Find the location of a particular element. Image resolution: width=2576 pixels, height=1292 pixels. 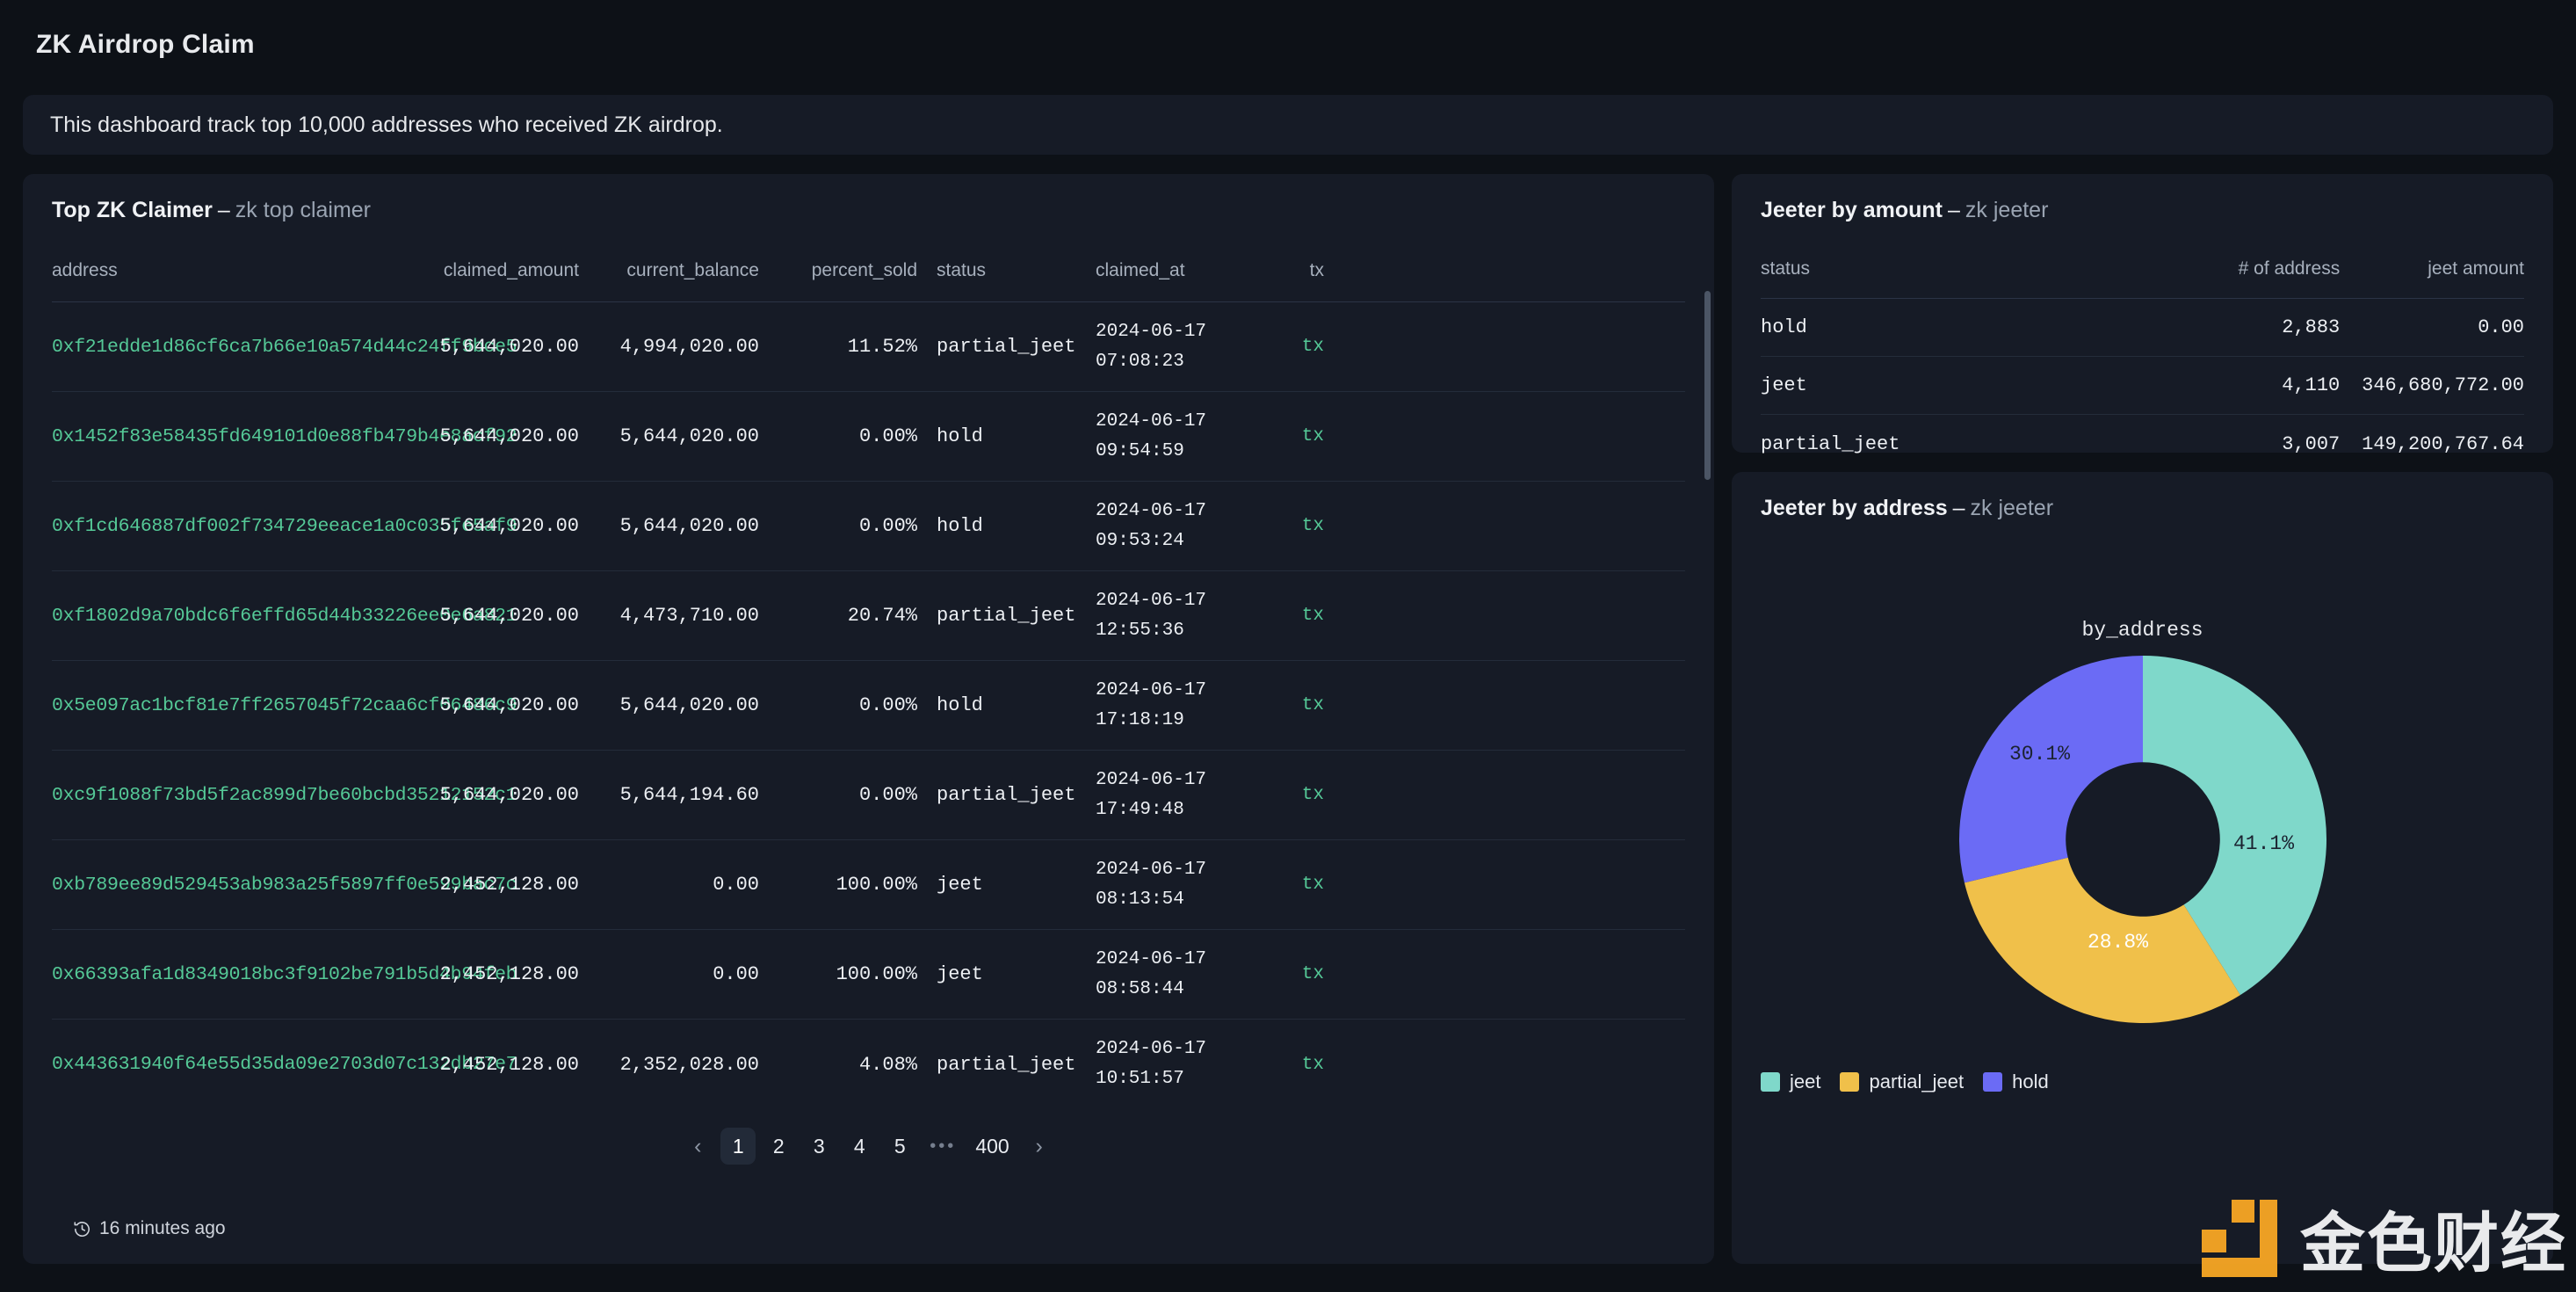

jeeter-amount-table-header: status # of address jeet amount is located at coordinates (2142, 273).